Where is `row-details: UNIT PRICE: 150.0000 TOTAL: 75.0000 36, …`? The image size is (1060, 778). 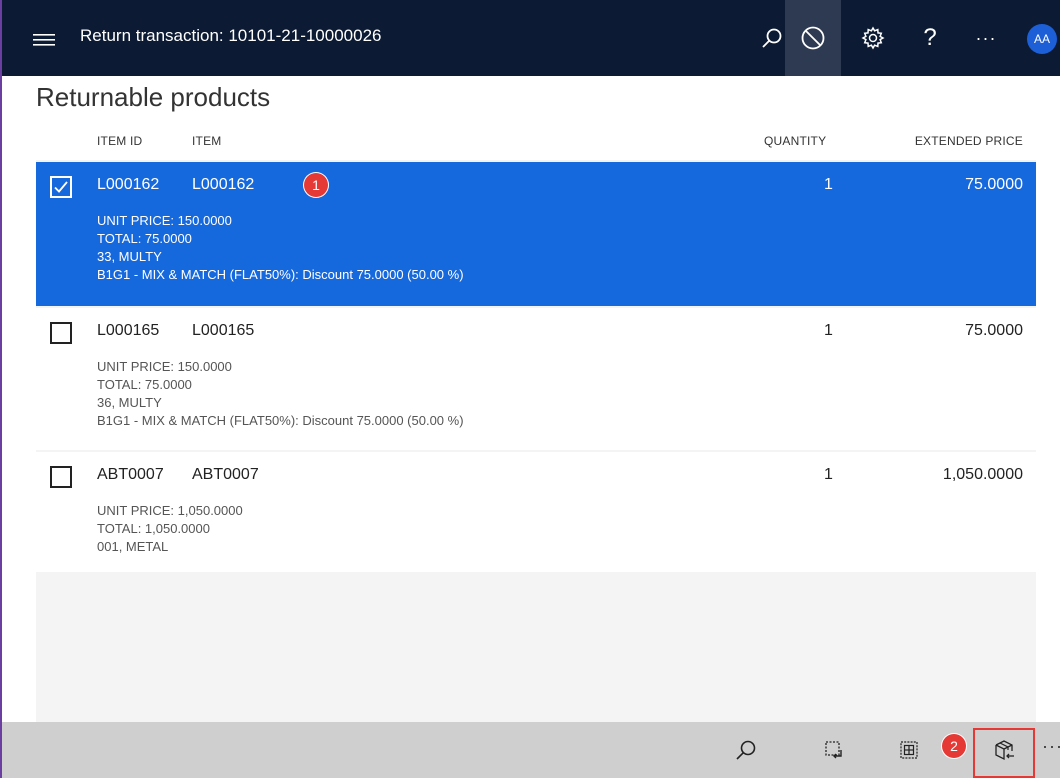
row-details: UNIT PRICE: 150.0000 TOTAL: 75.0000 36, … is located at coordinates (280, 394).